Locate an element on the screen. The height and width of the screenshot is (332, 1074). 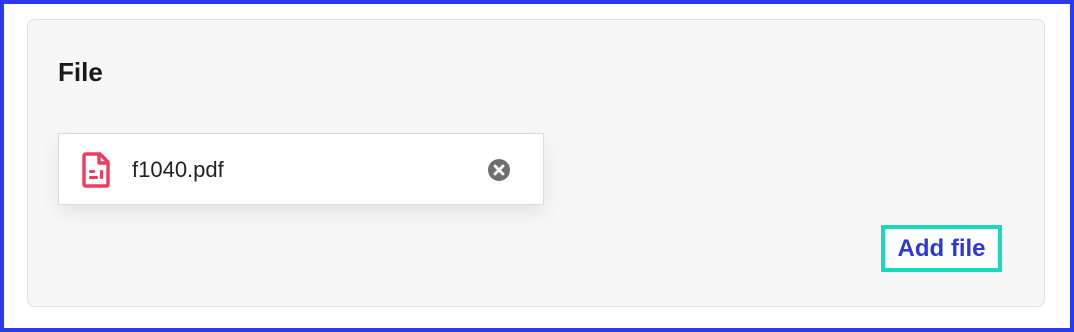
add-file-button: Add file is located at coordinates (941, 248).